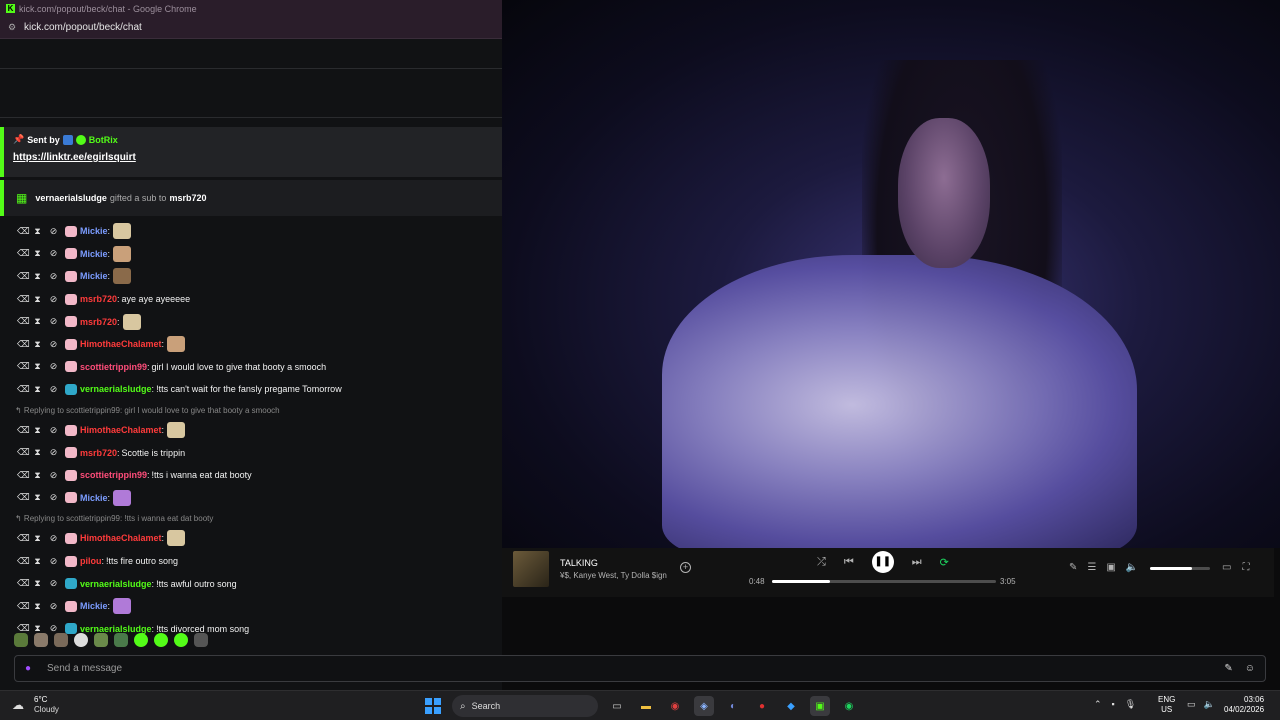 The height and width of the screenshot is (720, 1280). What do you see at coordinates (917, 562) in the screenshot?
I see `next-icon: ⏭` at bounding box center [917, 562].